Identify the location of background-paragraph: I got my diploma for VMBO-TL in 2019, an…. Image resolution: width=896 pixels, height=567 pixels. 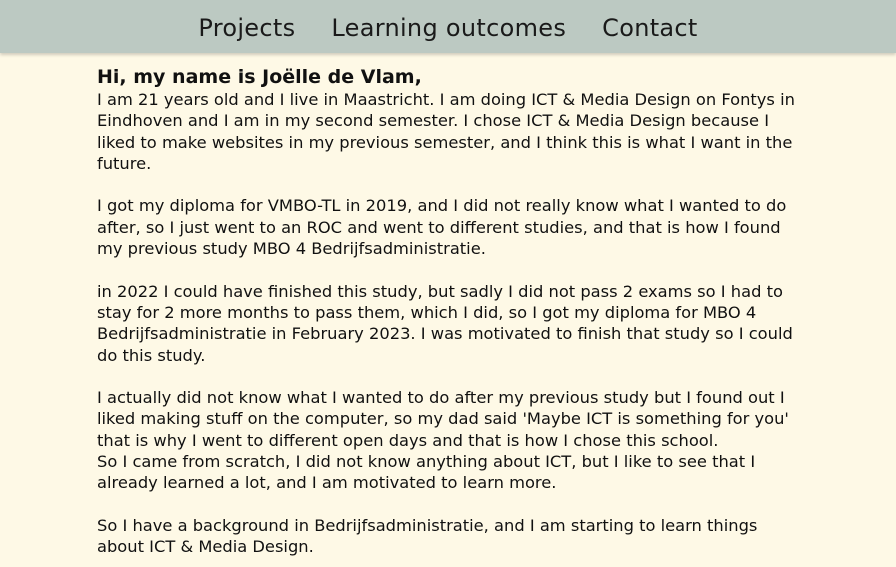
(442, 227).